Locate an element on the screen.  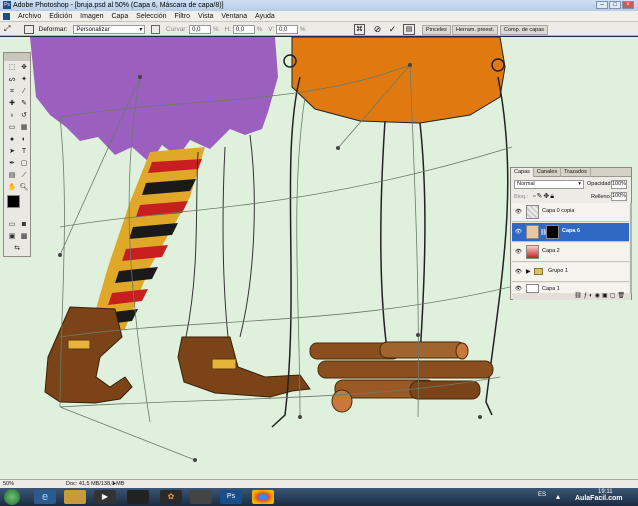
notes-tool-icon: ▤ is located at coordinates (12, 176).